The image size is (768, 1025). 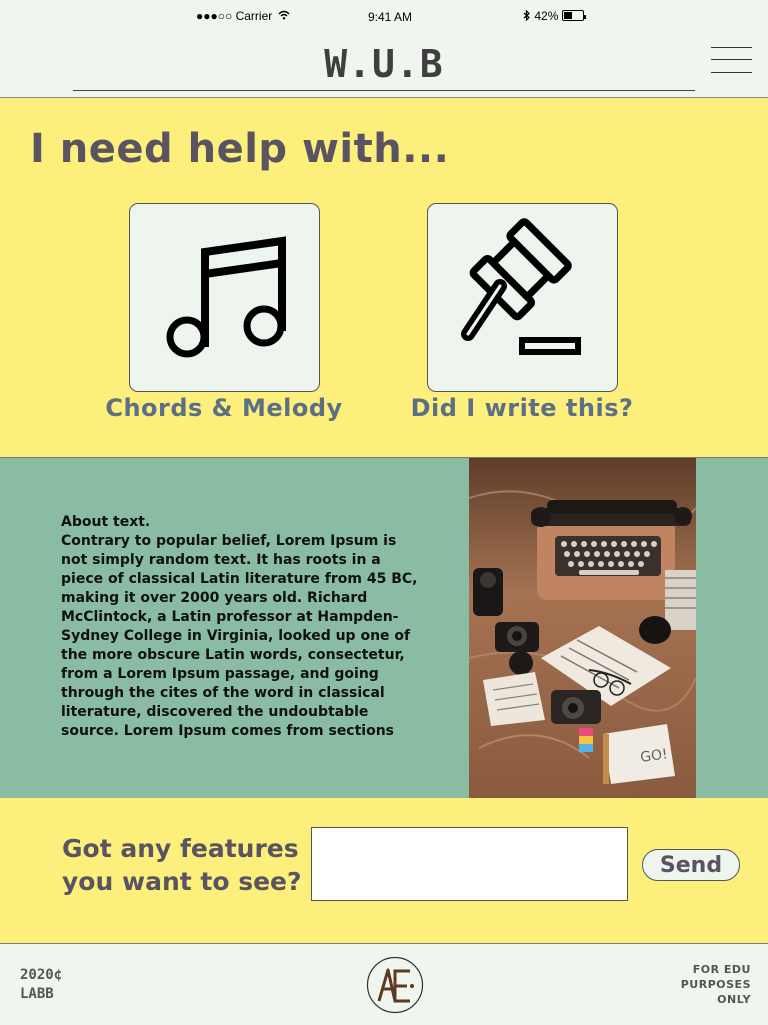 I want to click on edu-disclaimer-line1: FOR EDU, so click(x=721, y=969).